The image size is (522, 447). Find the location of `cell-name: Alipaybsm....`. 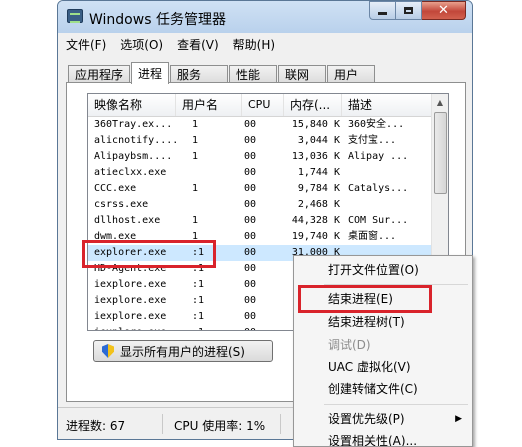

cell-name: Alipaybsm.... is located at coordinates (133, 156).